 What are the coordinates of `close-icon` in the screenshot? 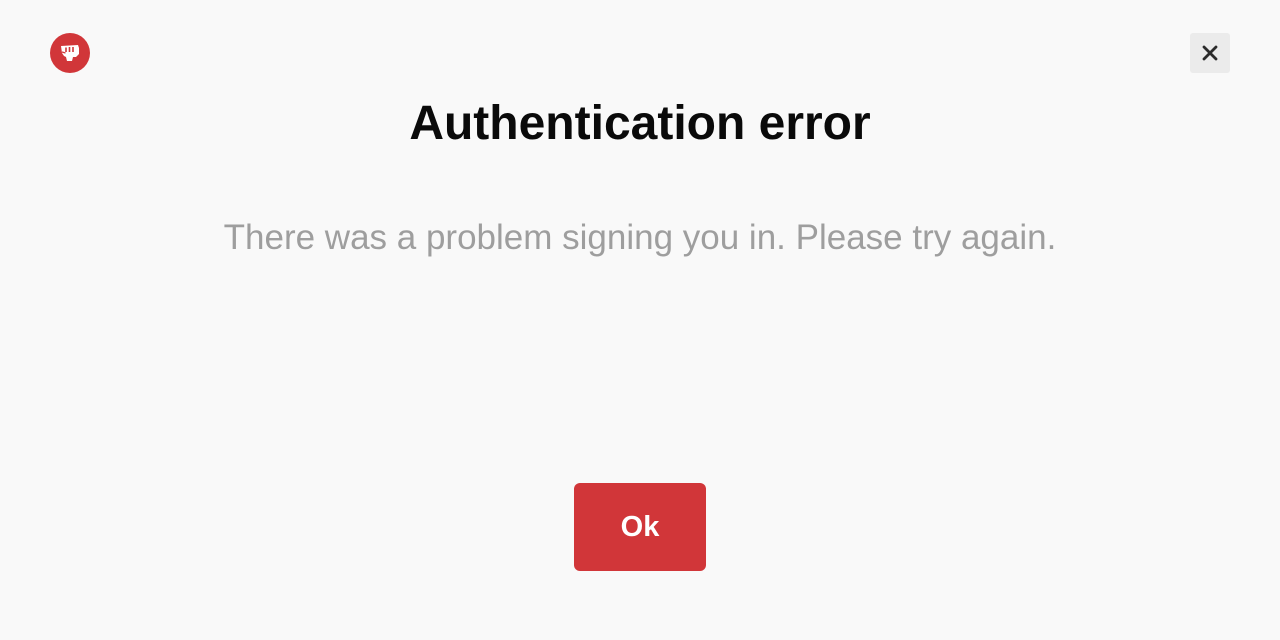 It's located at (1210, 53).